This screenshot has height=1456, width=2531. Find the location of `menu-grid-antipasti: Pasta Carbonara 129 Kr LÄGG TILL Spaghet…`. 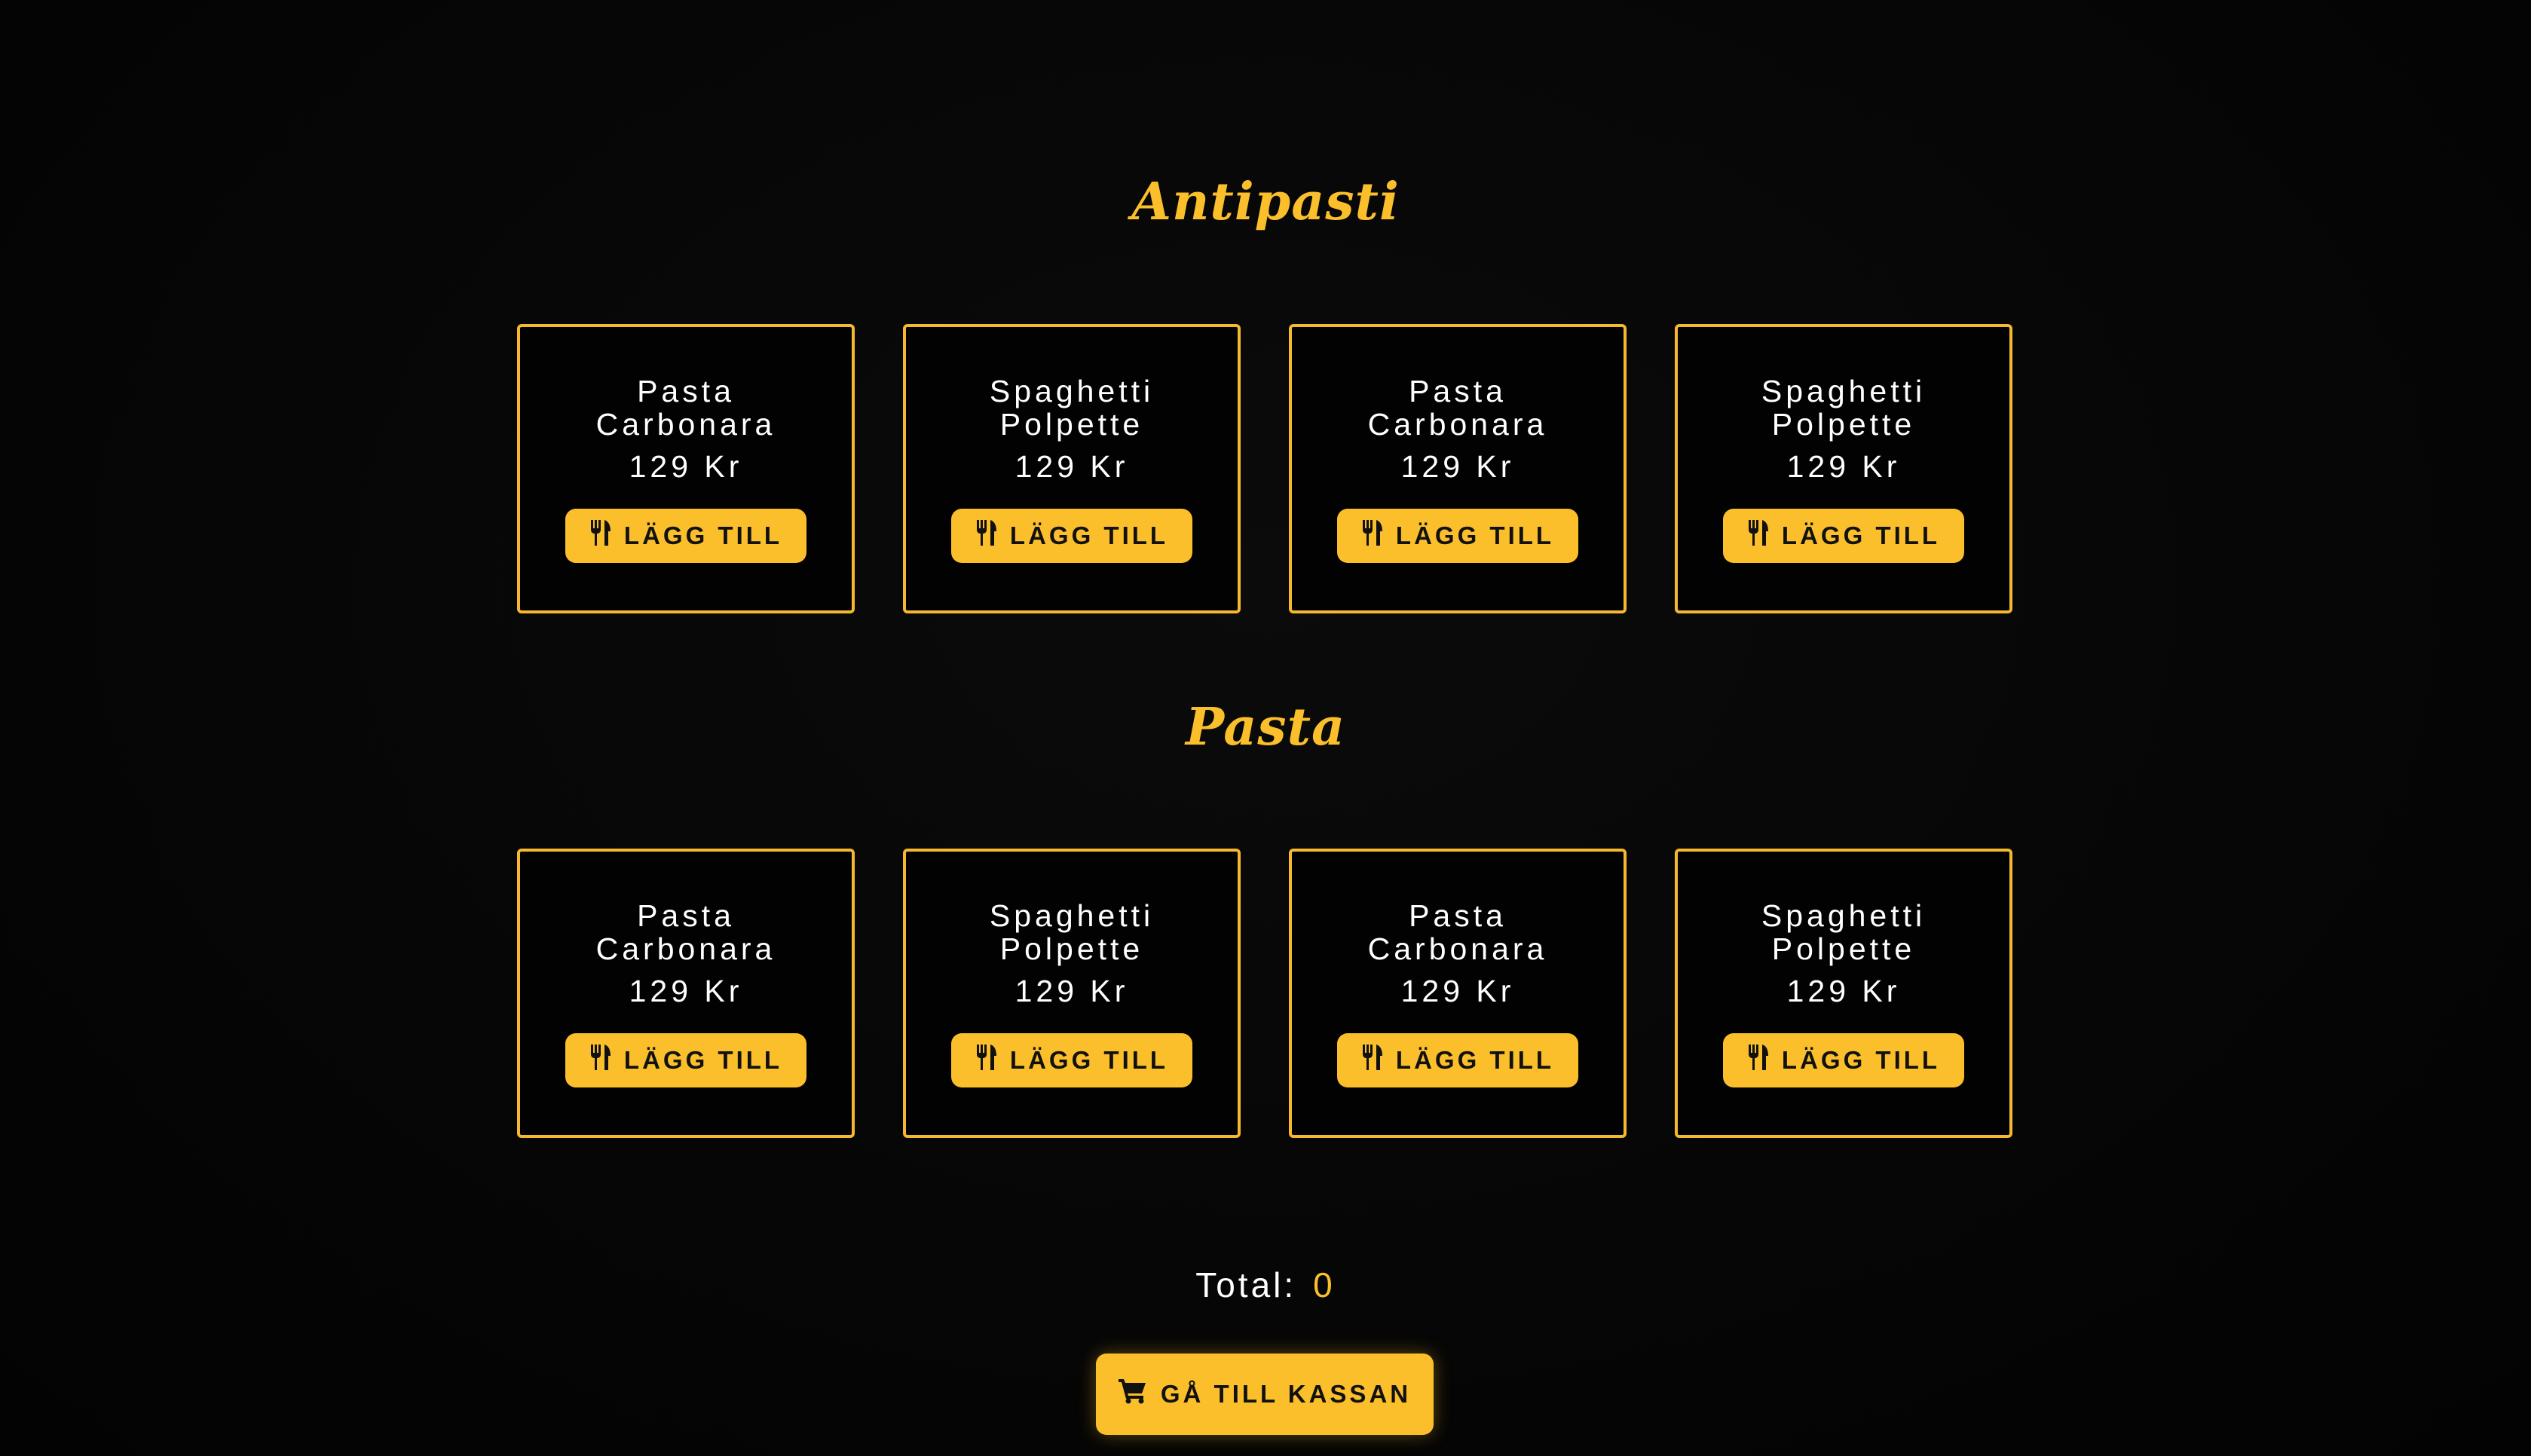

menu-grid-antipasti: Pasta Carbonara 129 Kr LÄGG TILL Spaghet… is located at coordinates (1264, 468).